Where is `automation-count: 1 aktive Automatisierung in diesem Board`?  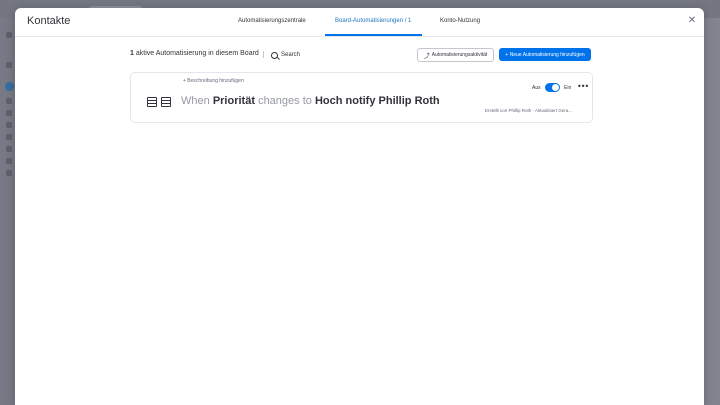
automation-count: 1 aktive Automatisierung in diesem Board is located at coordinates (194, 53).